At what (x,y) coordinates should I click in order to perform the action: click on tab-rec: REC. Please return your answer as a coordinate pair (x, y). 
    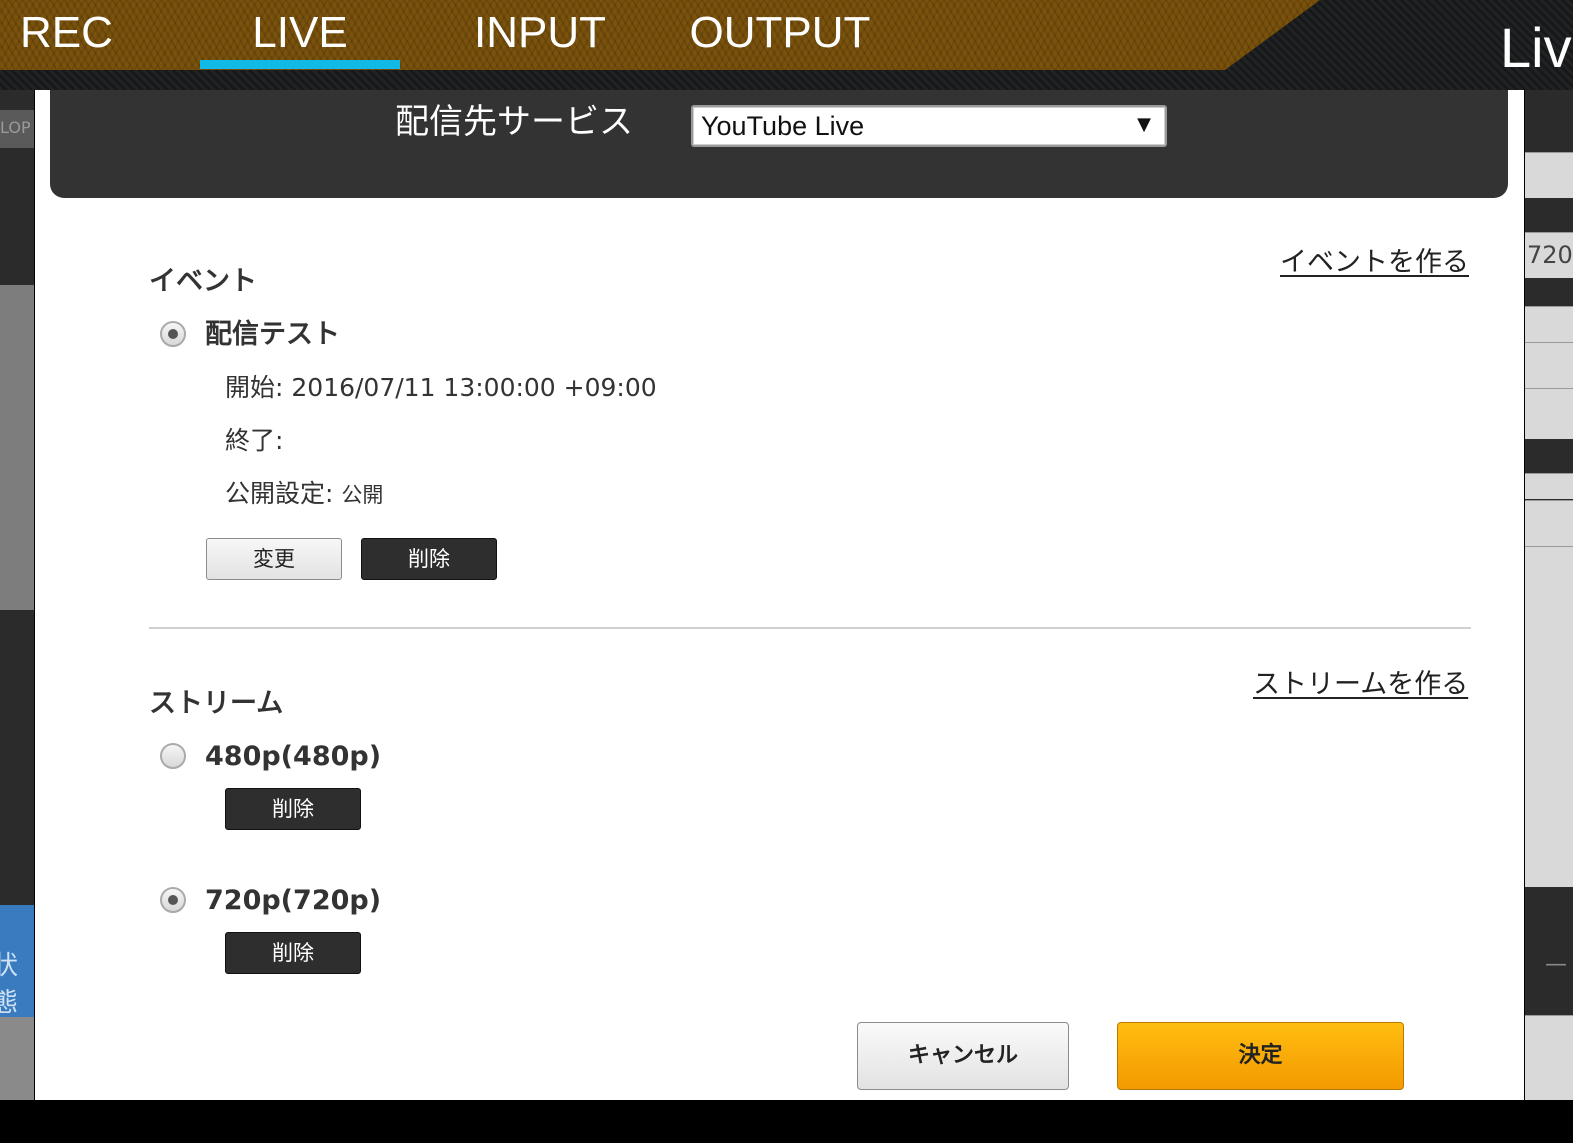
    Looking at the image, I should click on (66, 33).